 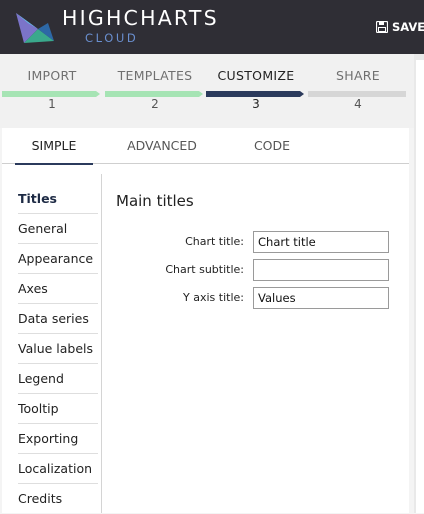 I want to click on y-axis-title-input, so click(x=321, y=298).